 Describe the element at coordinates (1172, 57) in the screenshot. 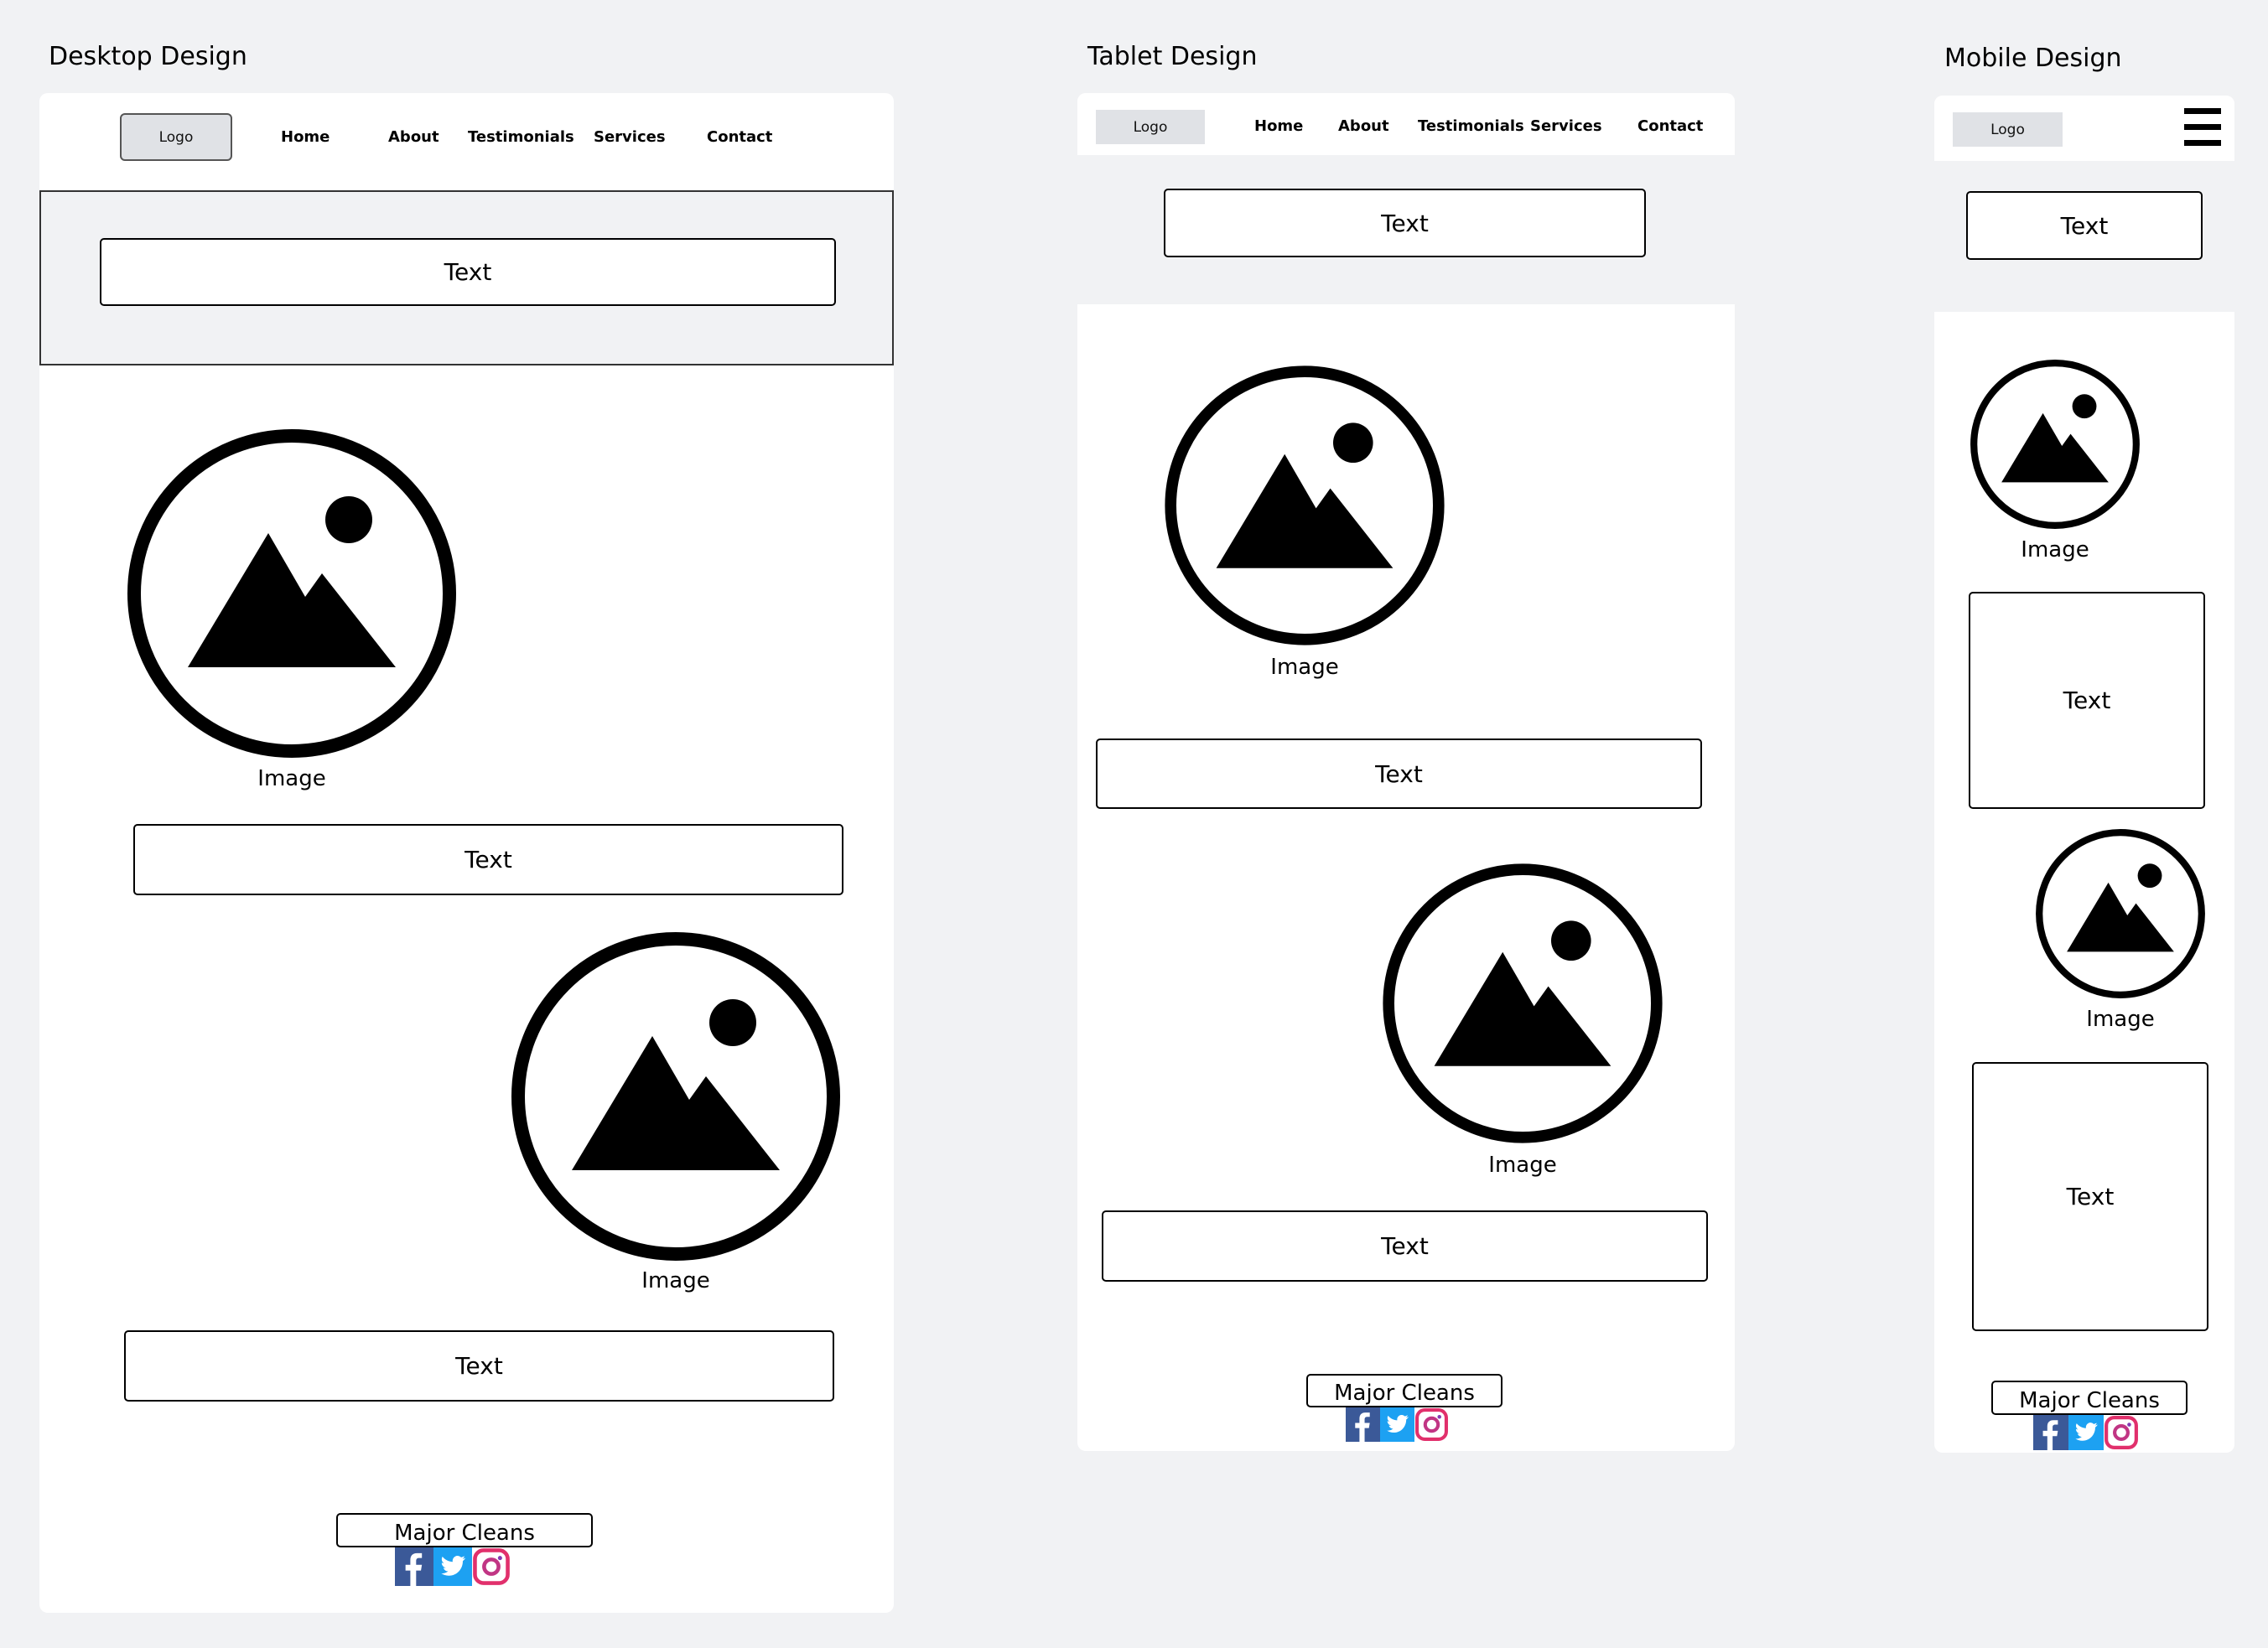

I see `tablet-frame-title: Tablet Design` at that location.